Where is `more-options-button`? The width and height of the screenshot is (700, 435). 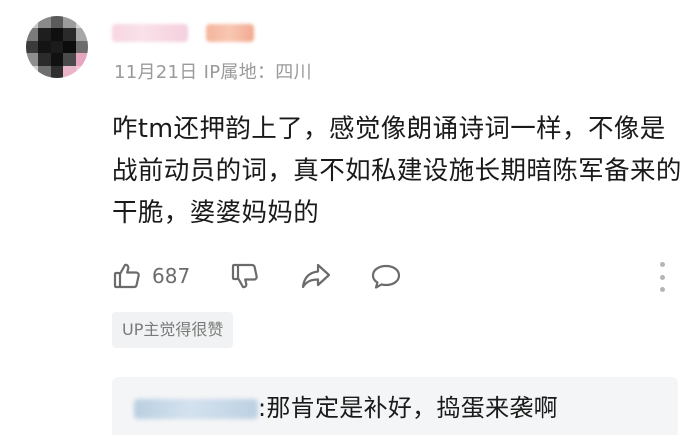
more-options-button is located at coordinates (662, 277).